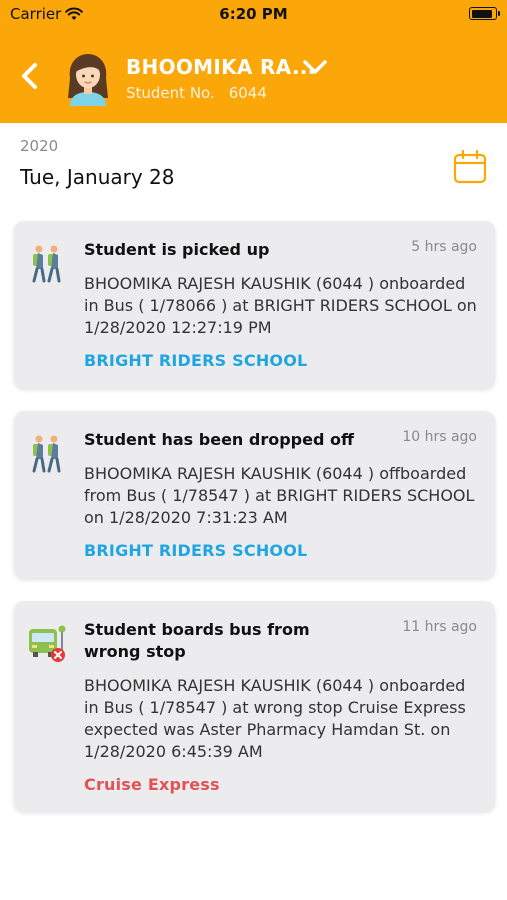 Image resolution: width=507 pixels, height=900 pixels. Describe the element at coordinates (170, 93) in the screenshot. I see `student-number-label: Student No.` at that location.